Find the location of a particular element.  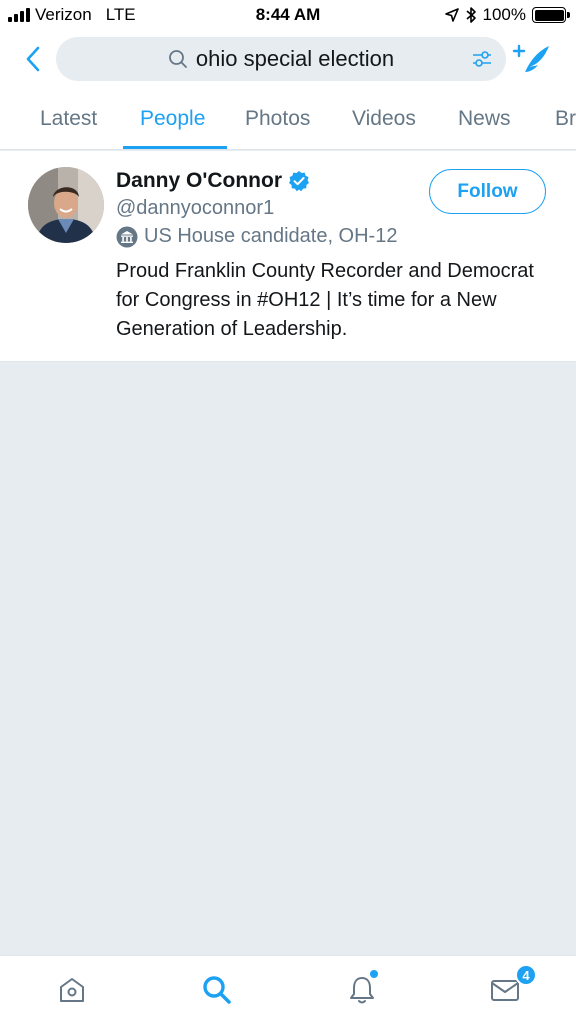

compose-tweet-button is located at coordinates (532, 60).